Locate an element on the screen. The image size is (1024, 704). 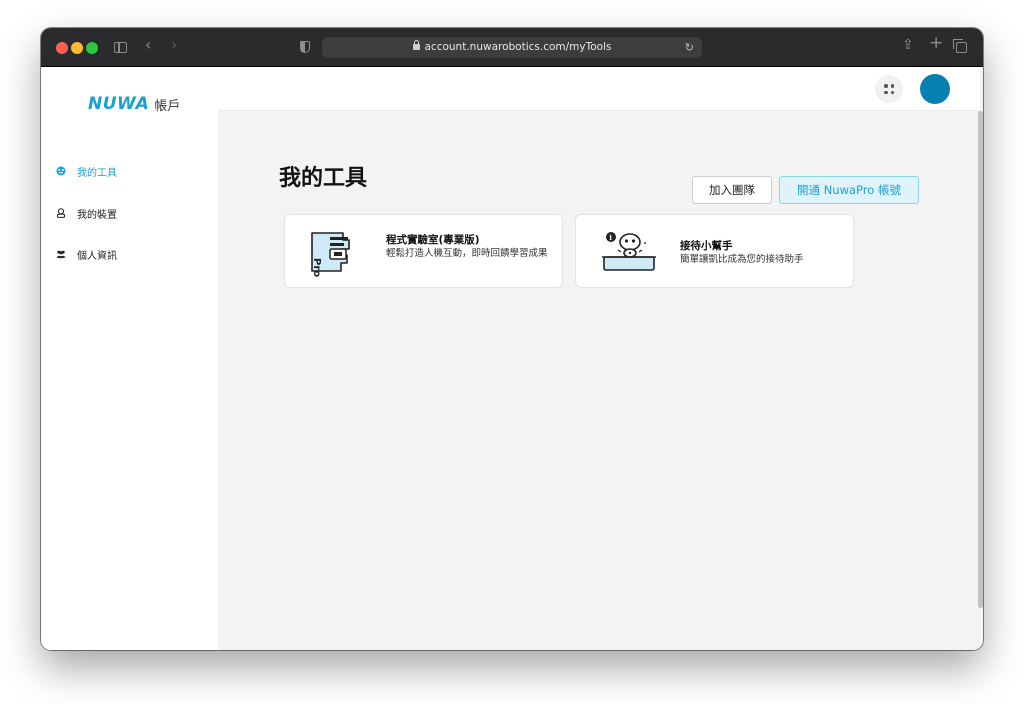
sidebar-item-label: 我的工具 is located at coordinates (97, 173).